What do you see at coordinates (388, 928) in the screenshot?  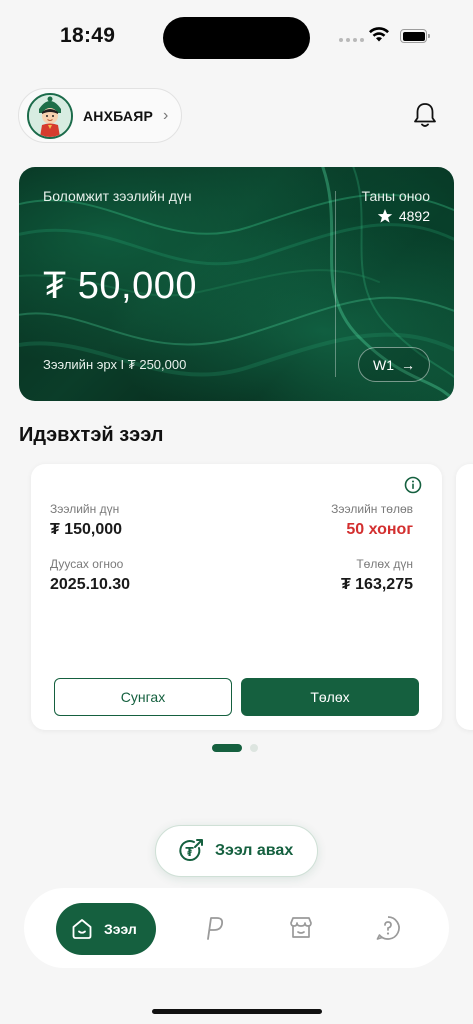 I see `help-icon` at bounding box center [388, 928].